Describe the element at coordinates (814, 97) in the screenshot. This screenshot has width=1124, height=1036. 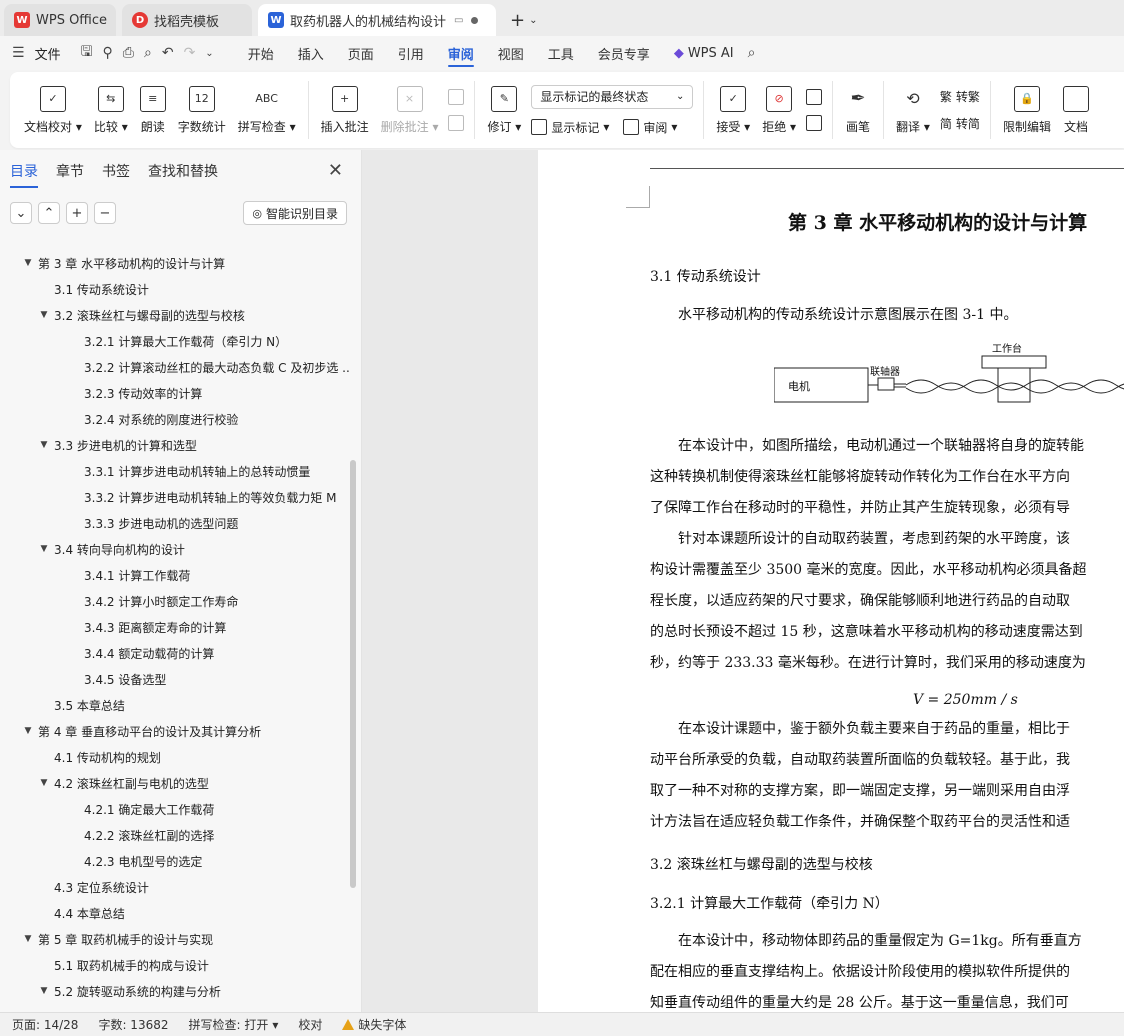
I see `prev-change-icon` at that location.